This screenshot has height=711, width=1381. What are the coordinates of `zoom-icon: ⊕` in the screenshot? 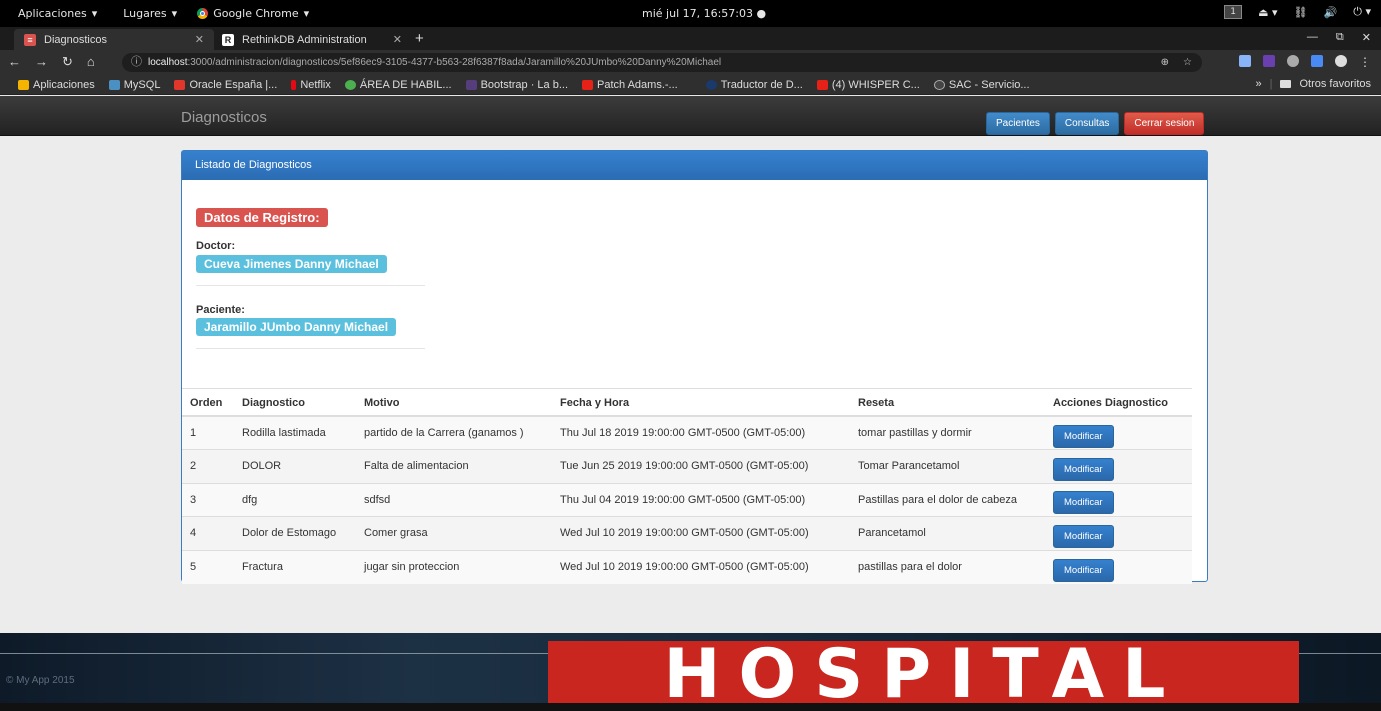 It's located at (1165, 62).